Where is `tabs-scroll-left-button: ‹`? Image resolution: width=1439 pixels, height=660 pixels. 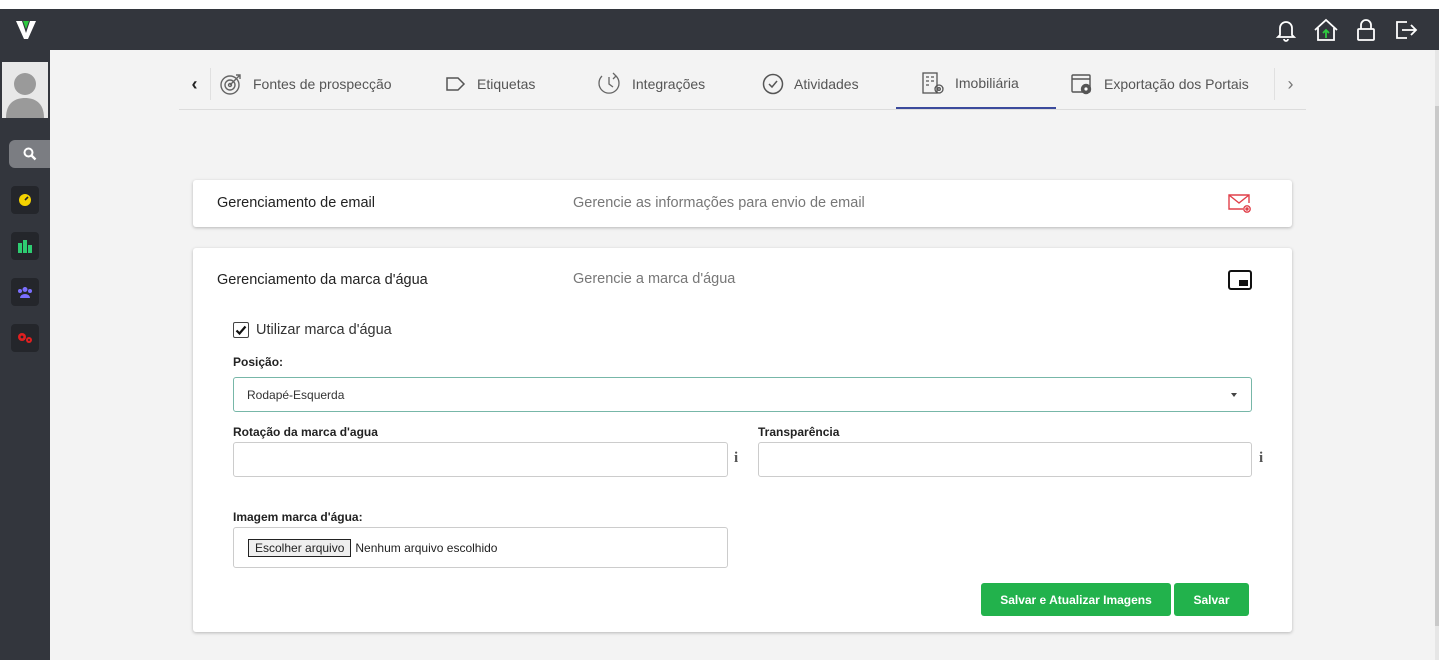
tabs-scroll-left-button: ‹ is located at coordinates (195, 84).